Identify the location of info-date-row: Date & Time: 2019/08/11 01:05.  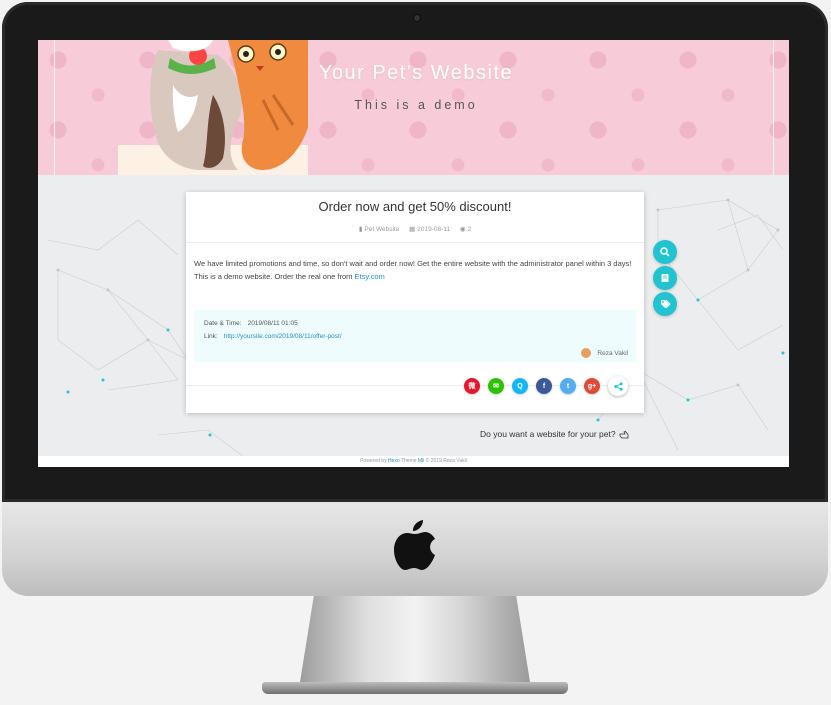
(251, 323).